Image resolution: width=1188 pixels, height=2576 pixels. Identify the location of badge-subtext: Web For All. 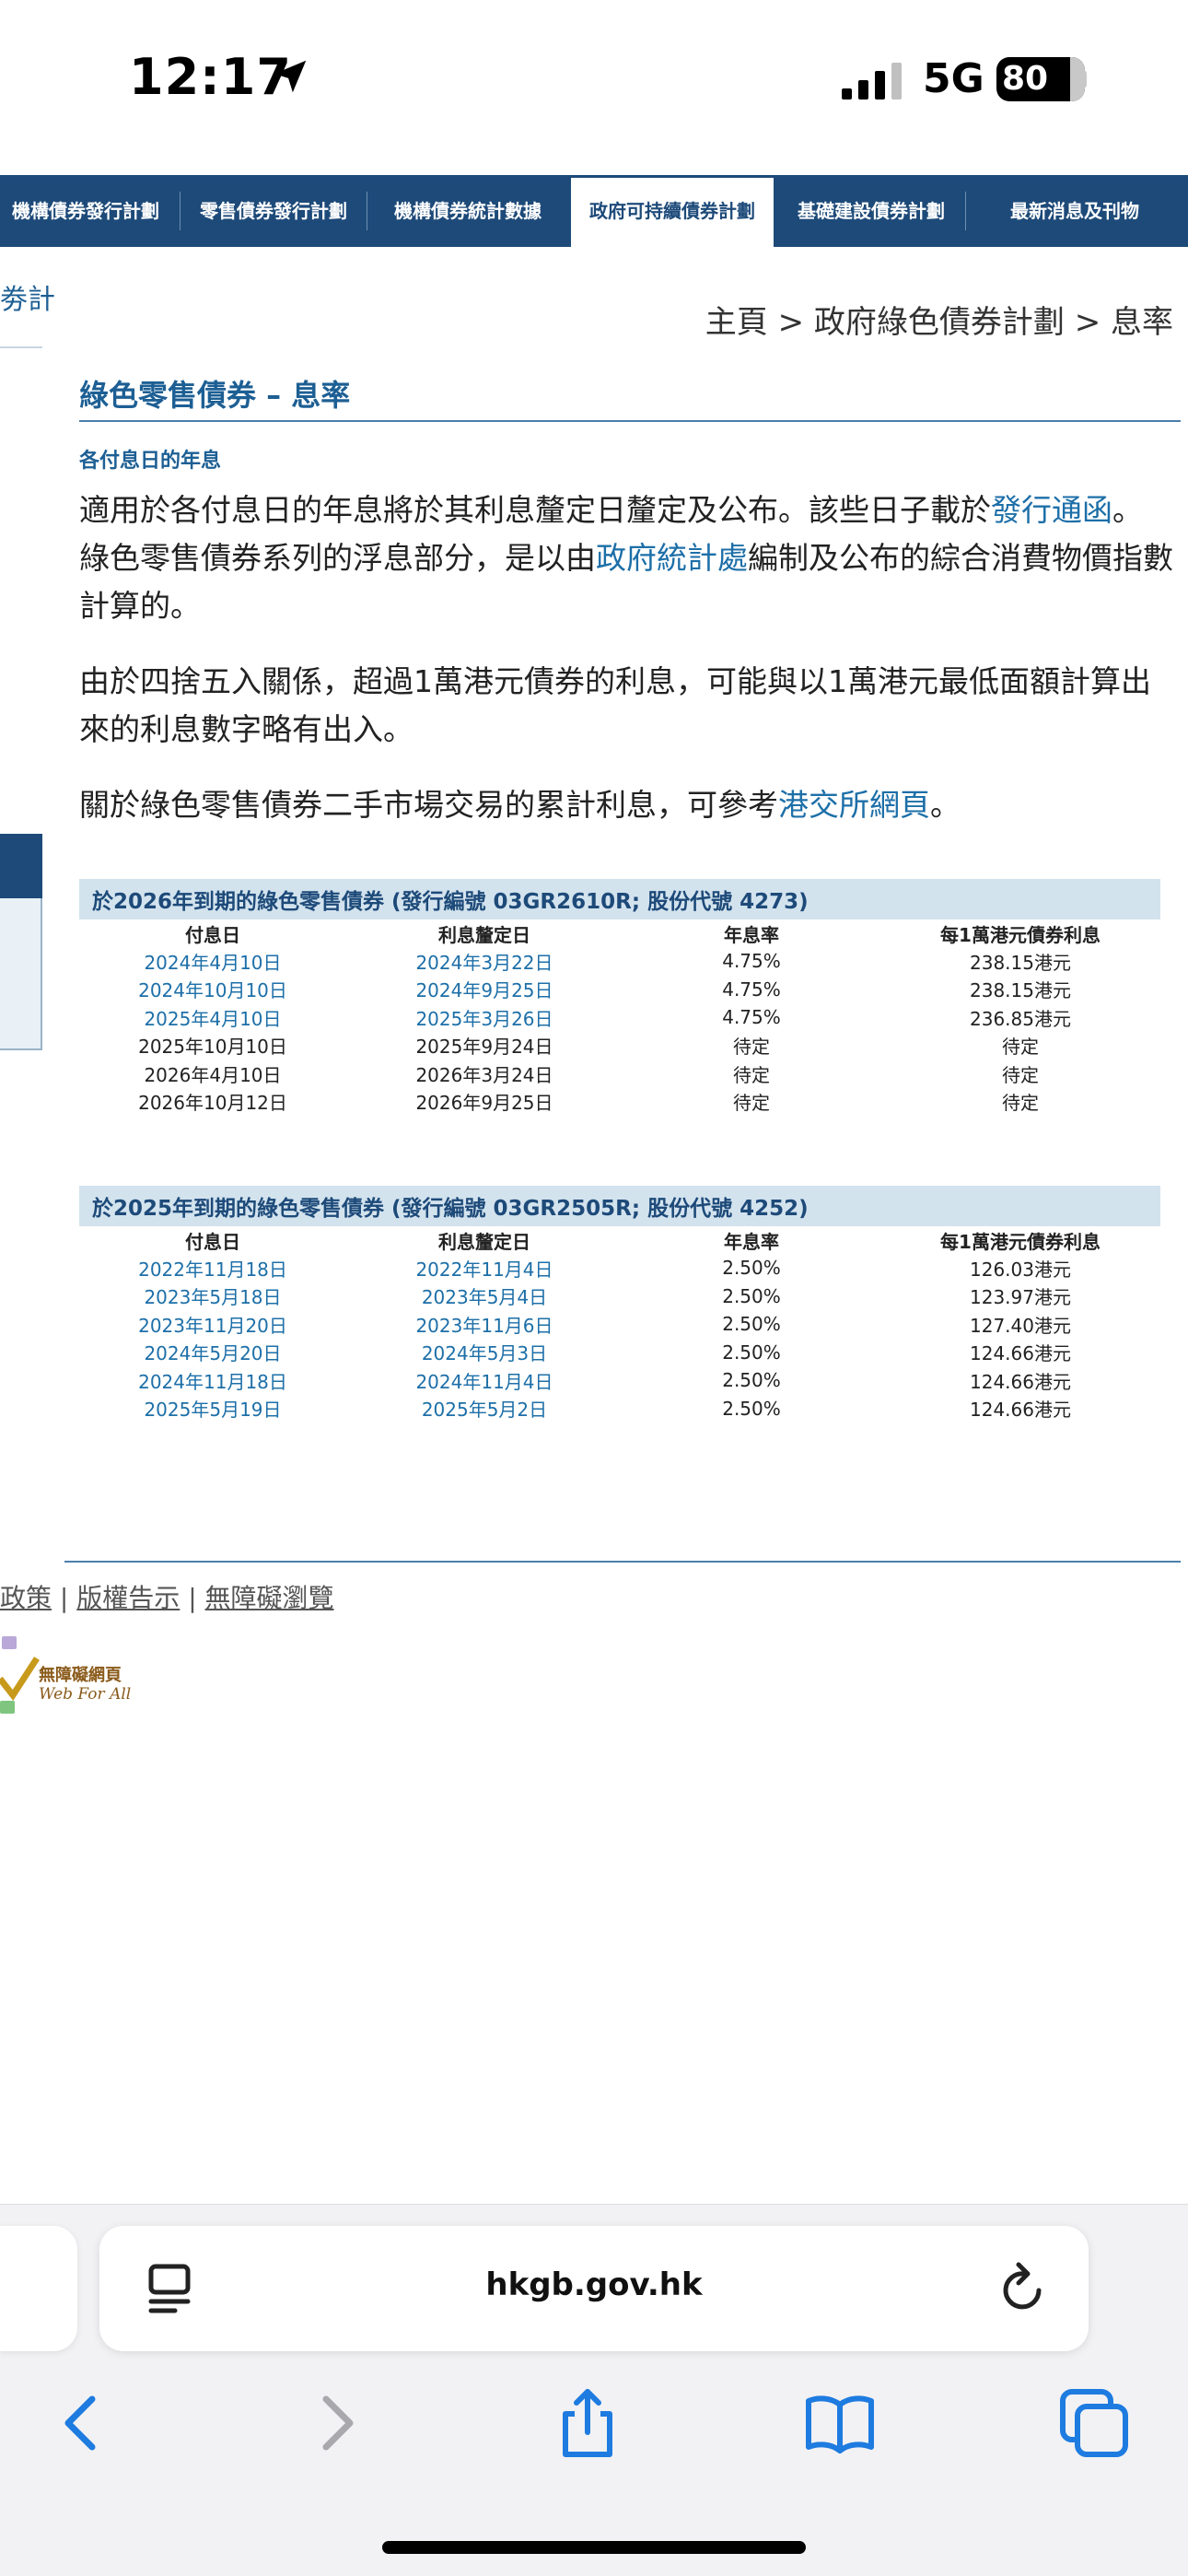
(85, 1694).